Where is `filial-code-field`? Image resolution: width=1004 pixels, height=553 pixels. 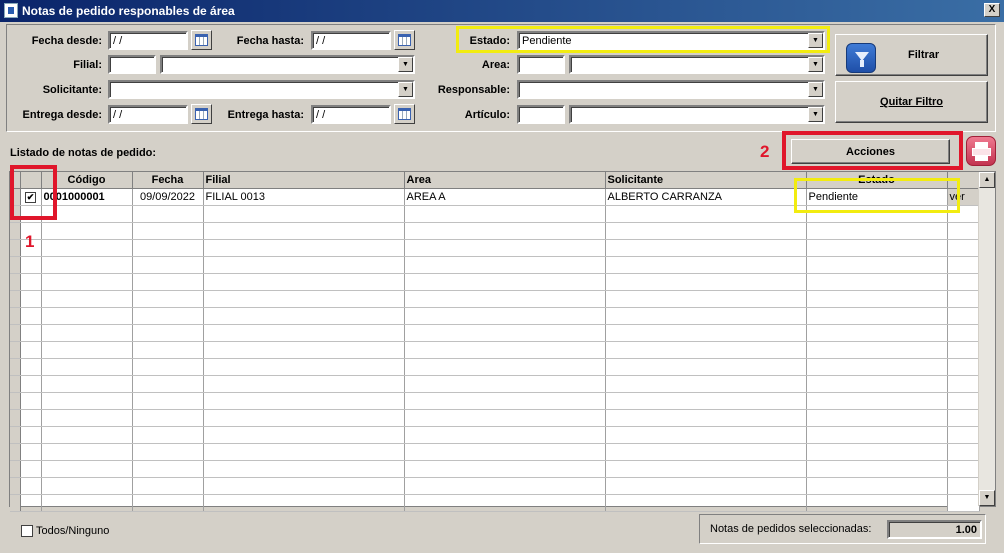 filial-code-field is located at coordinates (132, 64).